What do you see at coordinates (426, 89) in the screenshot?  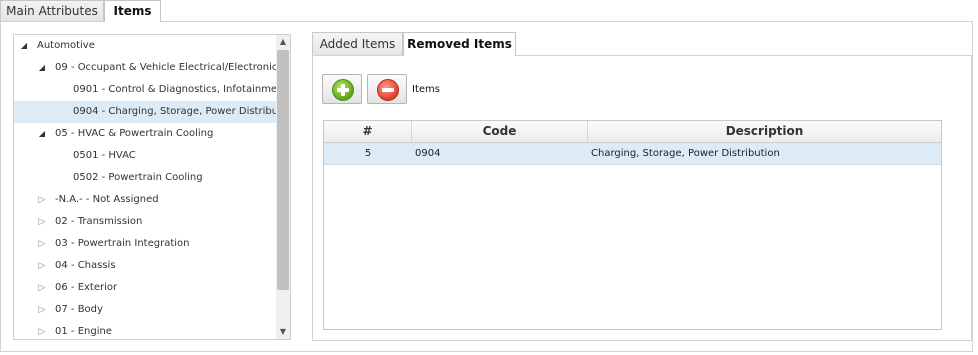 I see `items-label: Items` at bounding box center [426, 89].